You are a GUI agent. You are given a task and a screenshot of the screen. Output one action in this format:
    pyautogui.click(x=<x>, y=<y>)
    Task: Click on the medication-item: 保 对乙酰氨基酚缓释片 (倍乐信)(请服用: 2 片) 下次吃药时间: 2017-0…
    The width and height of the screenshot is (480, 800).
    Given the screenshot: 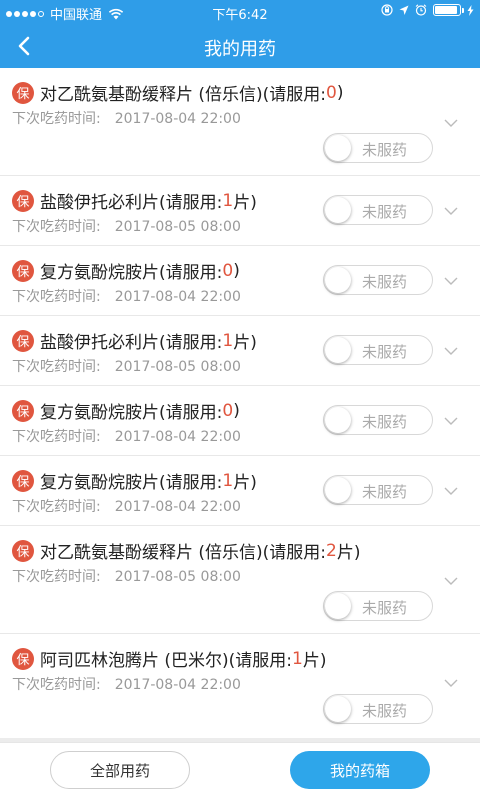 What is the action you would take?
    pyautogui.click(x=240, y=580)
    